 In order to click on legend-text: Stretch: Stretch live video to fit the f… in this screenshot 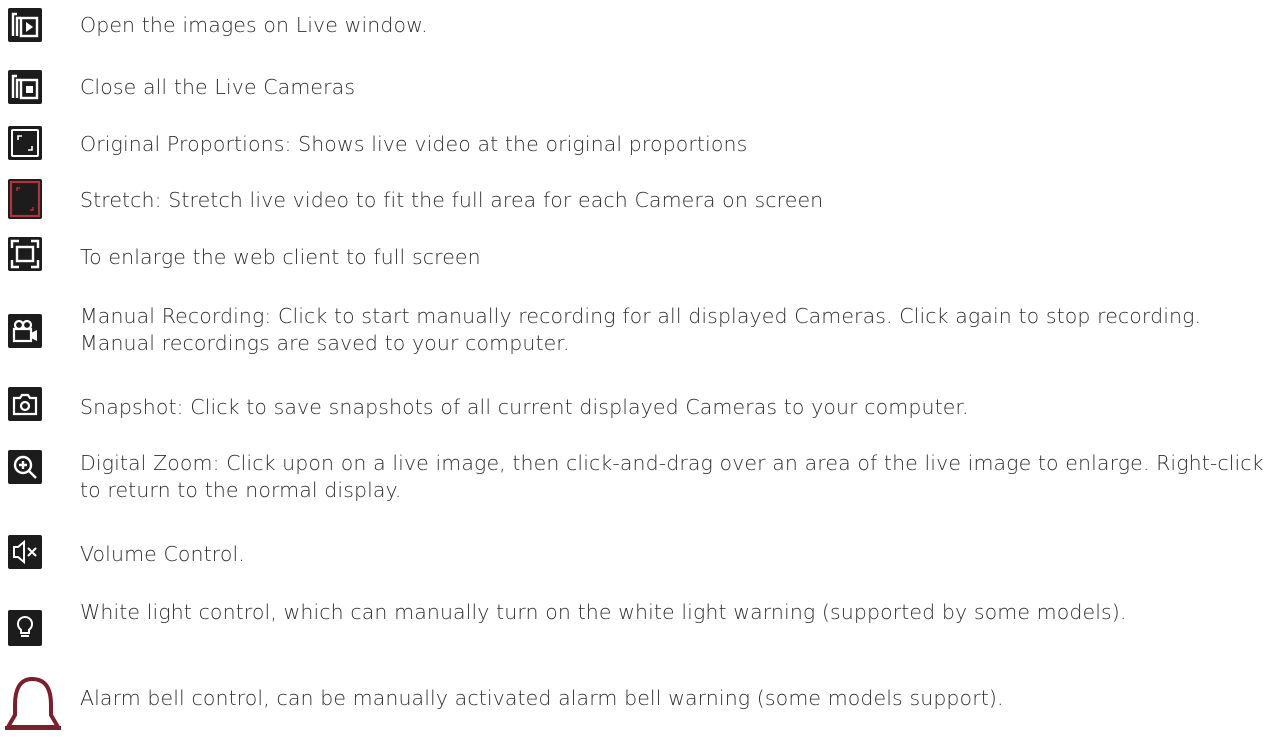, I will do `click(452, 200)`.